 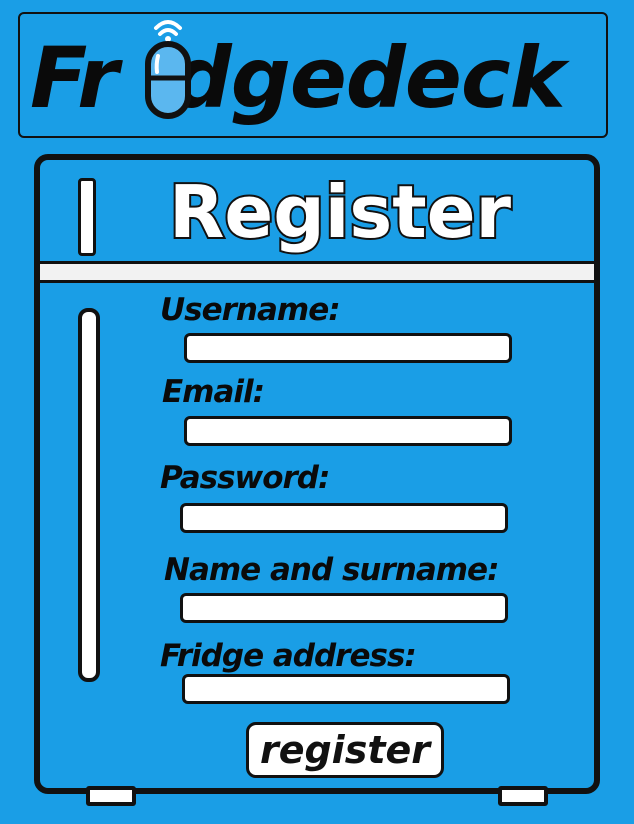 I want to click on name-surname-input, so click(x=344, y=608).